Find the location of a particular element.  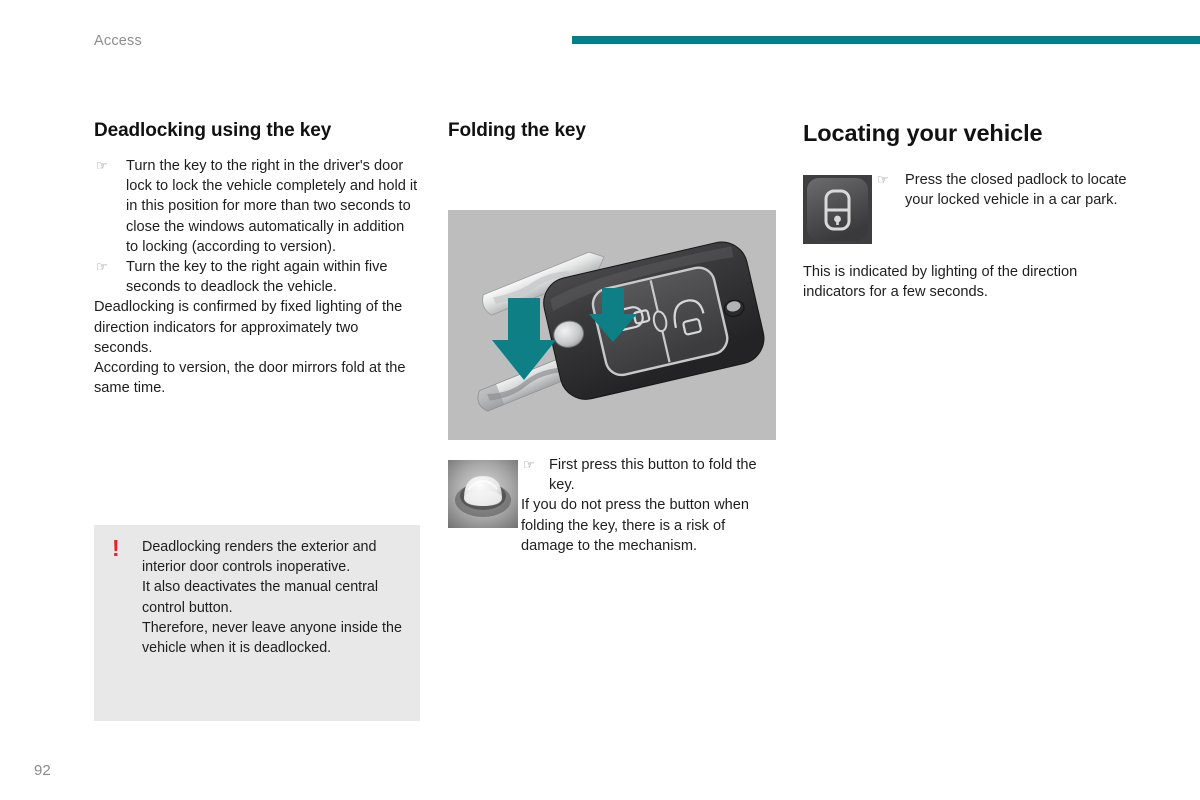

header-teal-rule is located at coordinates (886, 40).